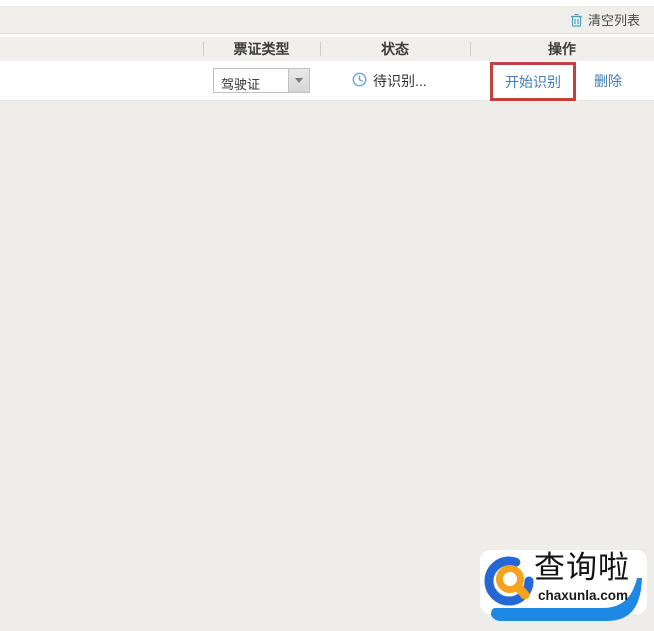 This screenshot has width=654, height=631. What do you see at coordinates (564, 587) in the screenshot?
I see `watermark-logo: 查询啦 chaxunla.com` at bounding box center [564, 587].